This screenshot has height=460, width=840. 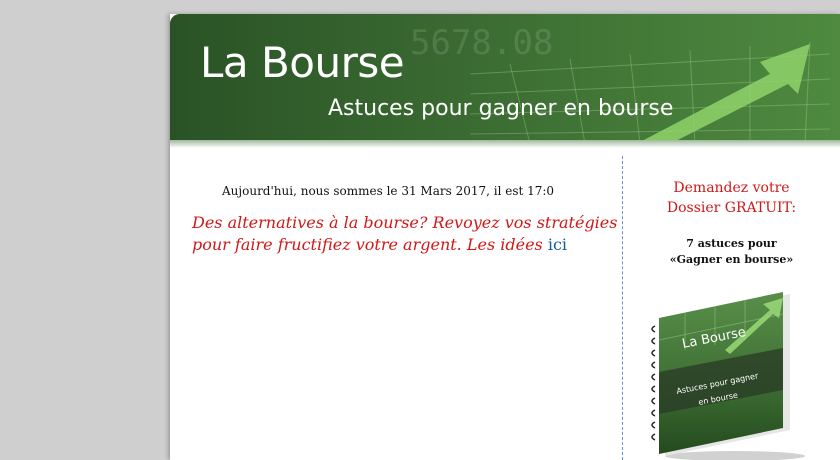 I want to click on tips-line-1: 7 astuces pour, so click(x=731, y=243).